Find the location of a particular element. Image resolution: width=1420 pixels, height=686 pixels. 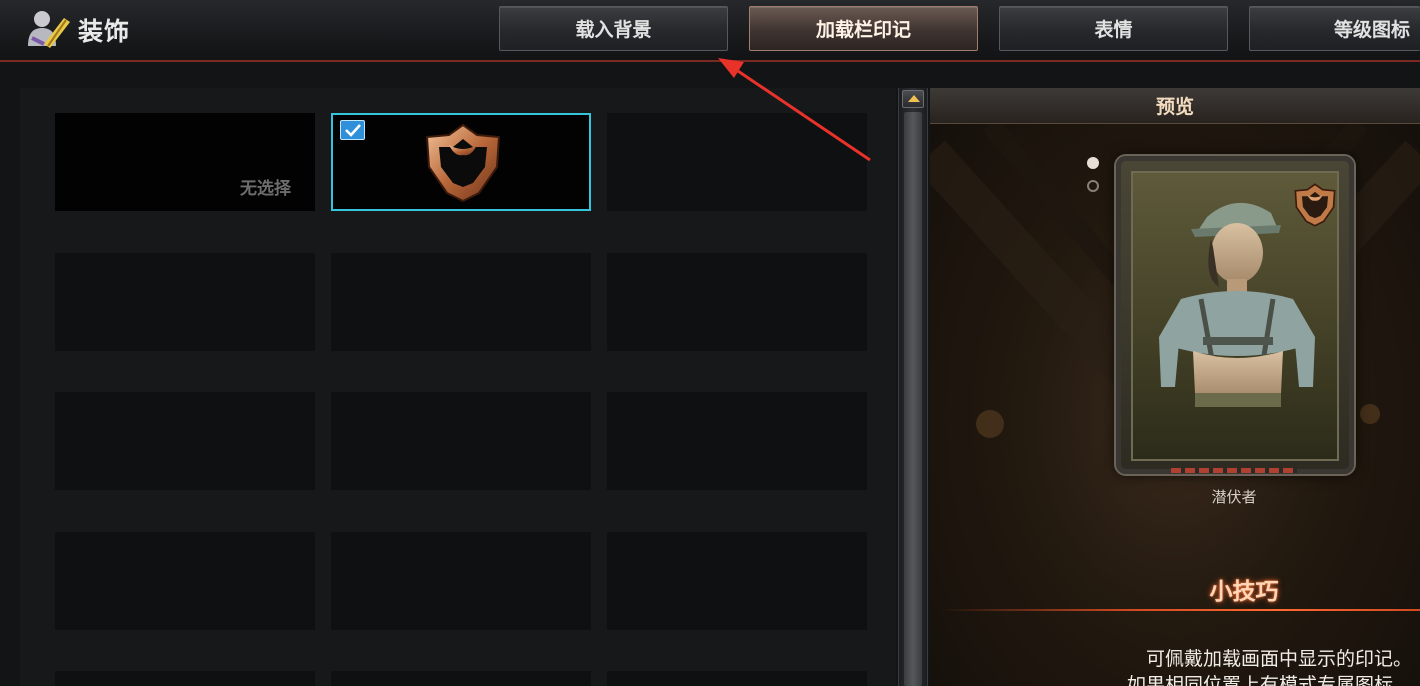

tips-text-line: 如果相同位置上有模式专属图标， is located at coordinates (1269, 680).